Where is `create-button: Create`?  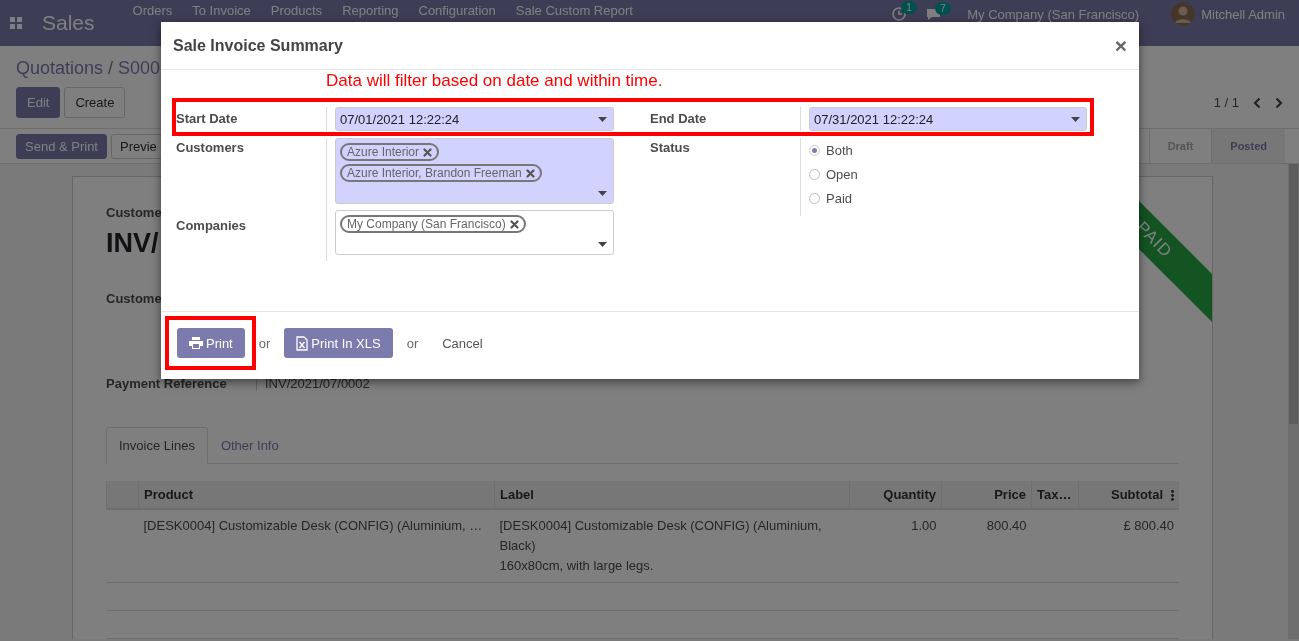 create-button: Create is located at coordinates (95, 102).